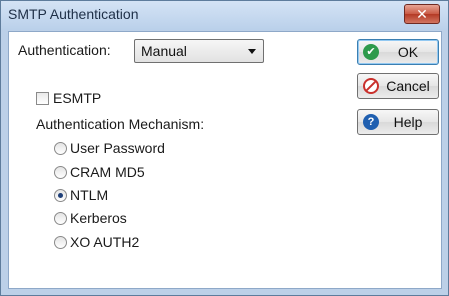 This screenshot has height=296, width=449. I want to click on esmtp-checkbox, so click(42, 98).